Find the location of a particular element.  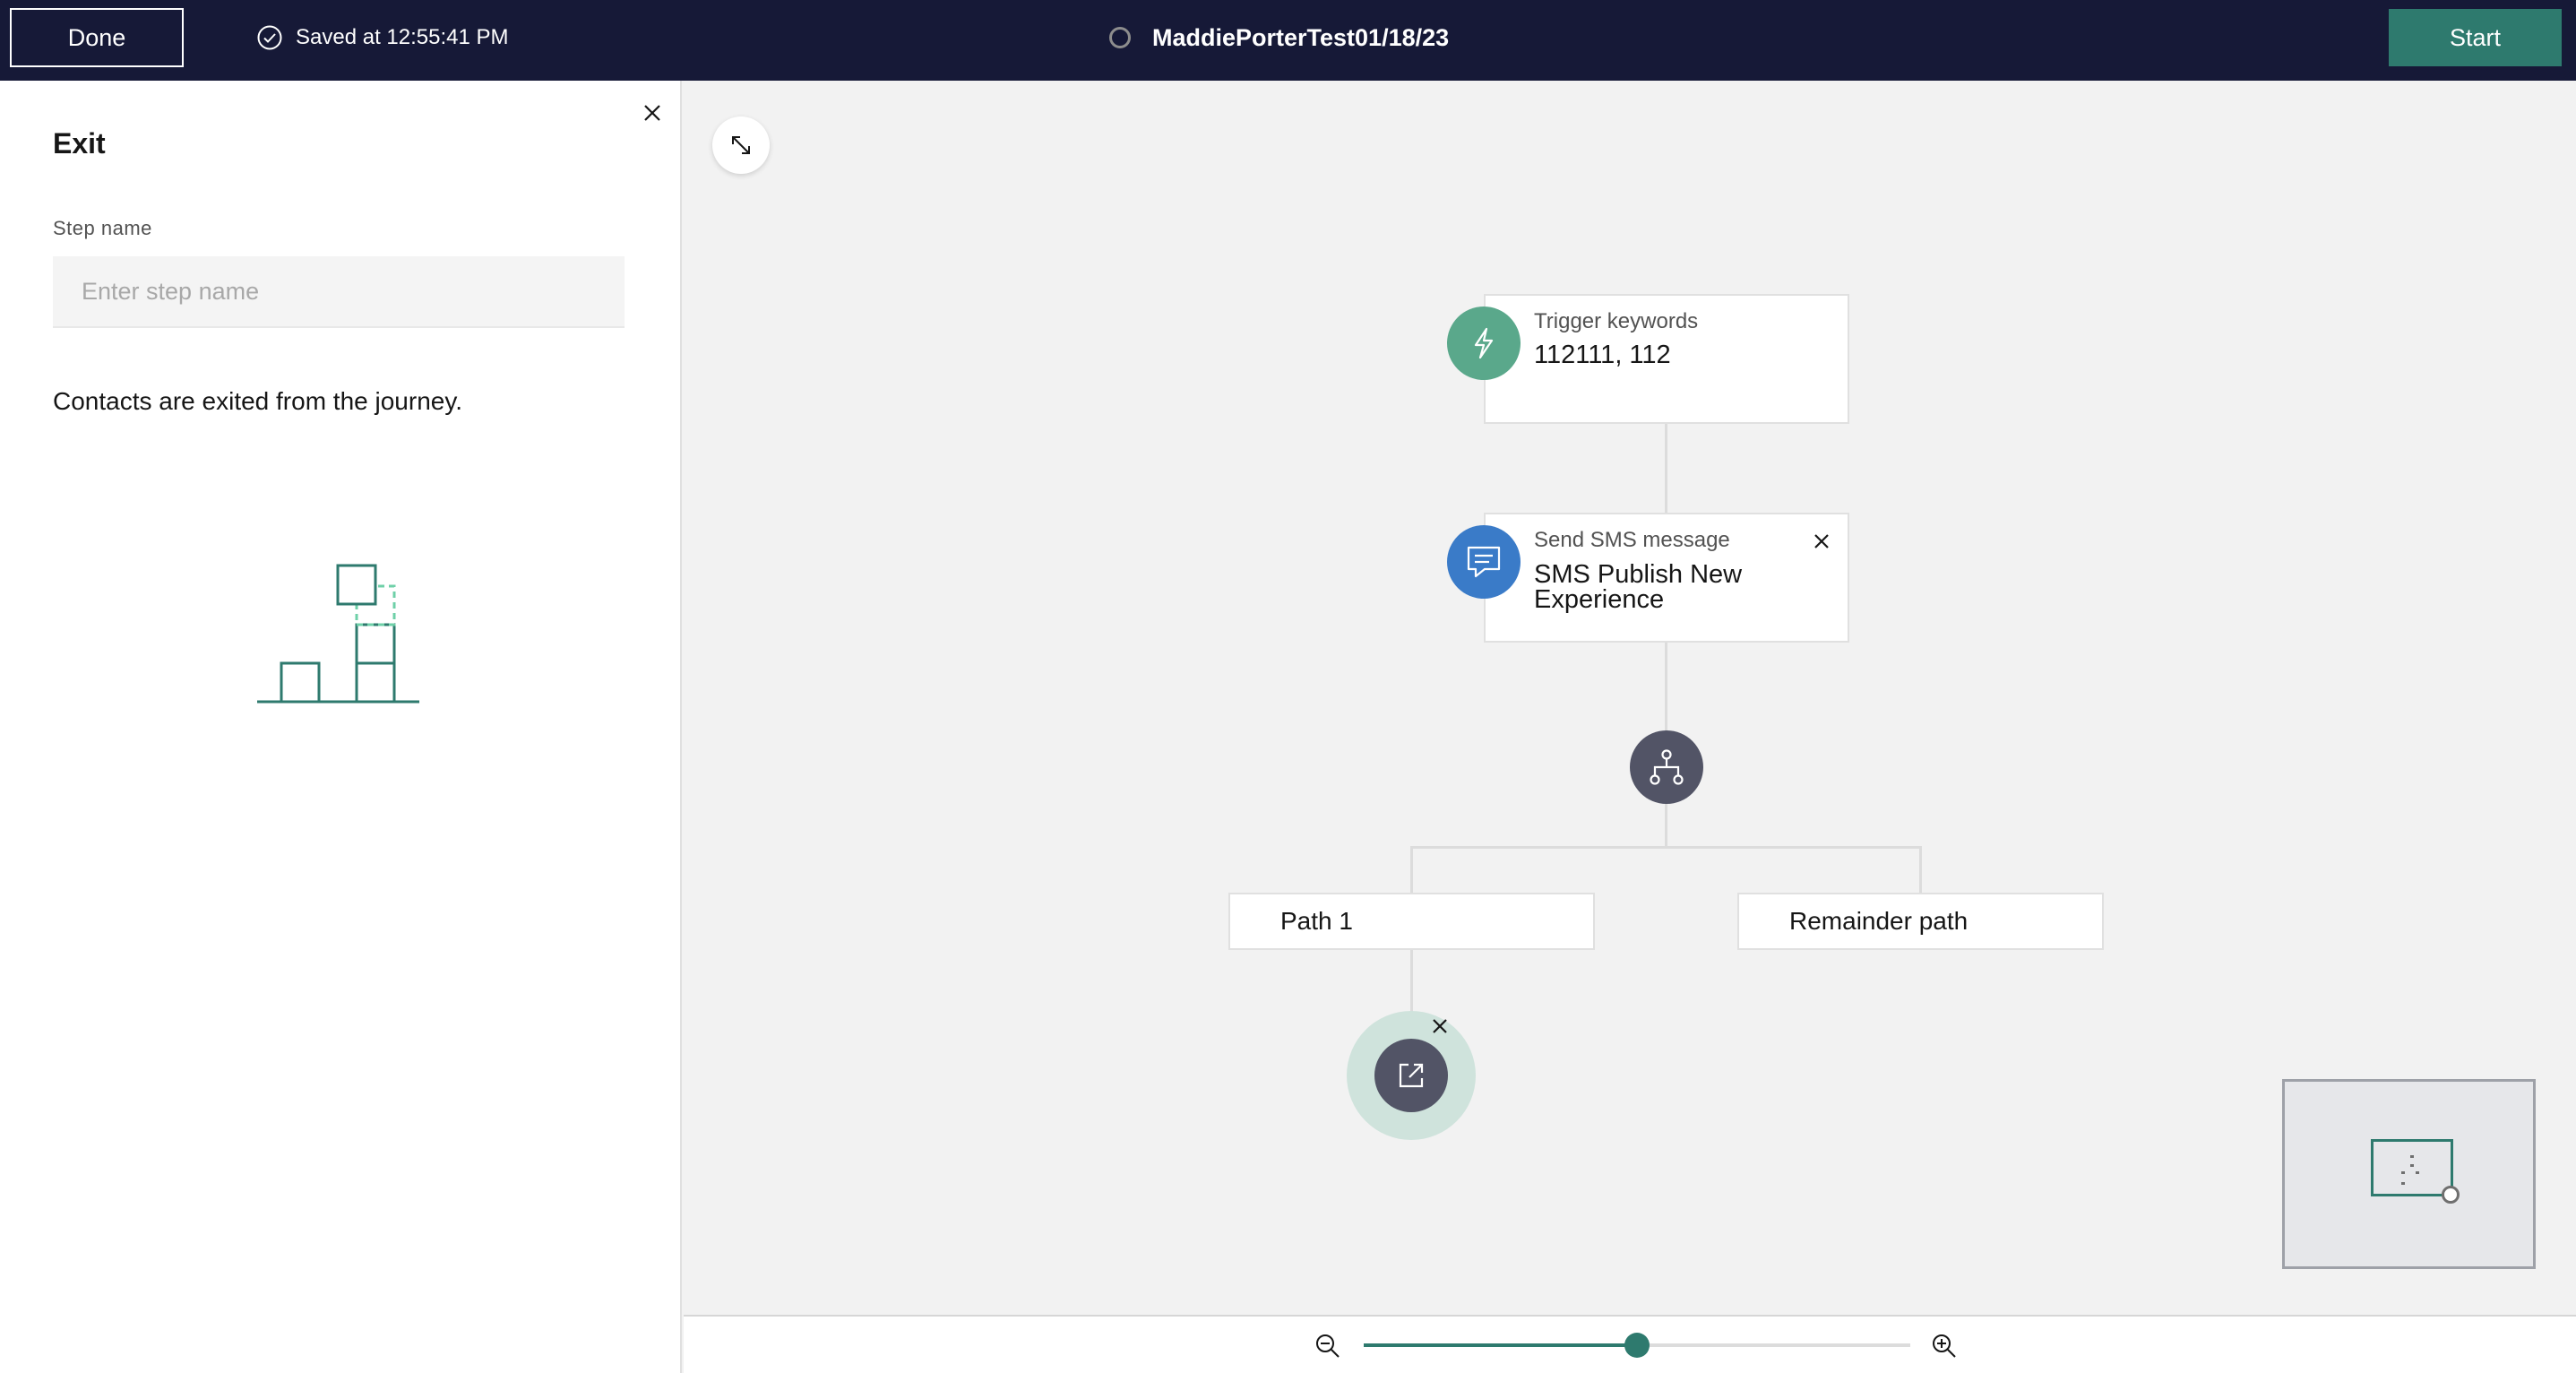

exit-illustration-icon is located at coordinates (338, 634).